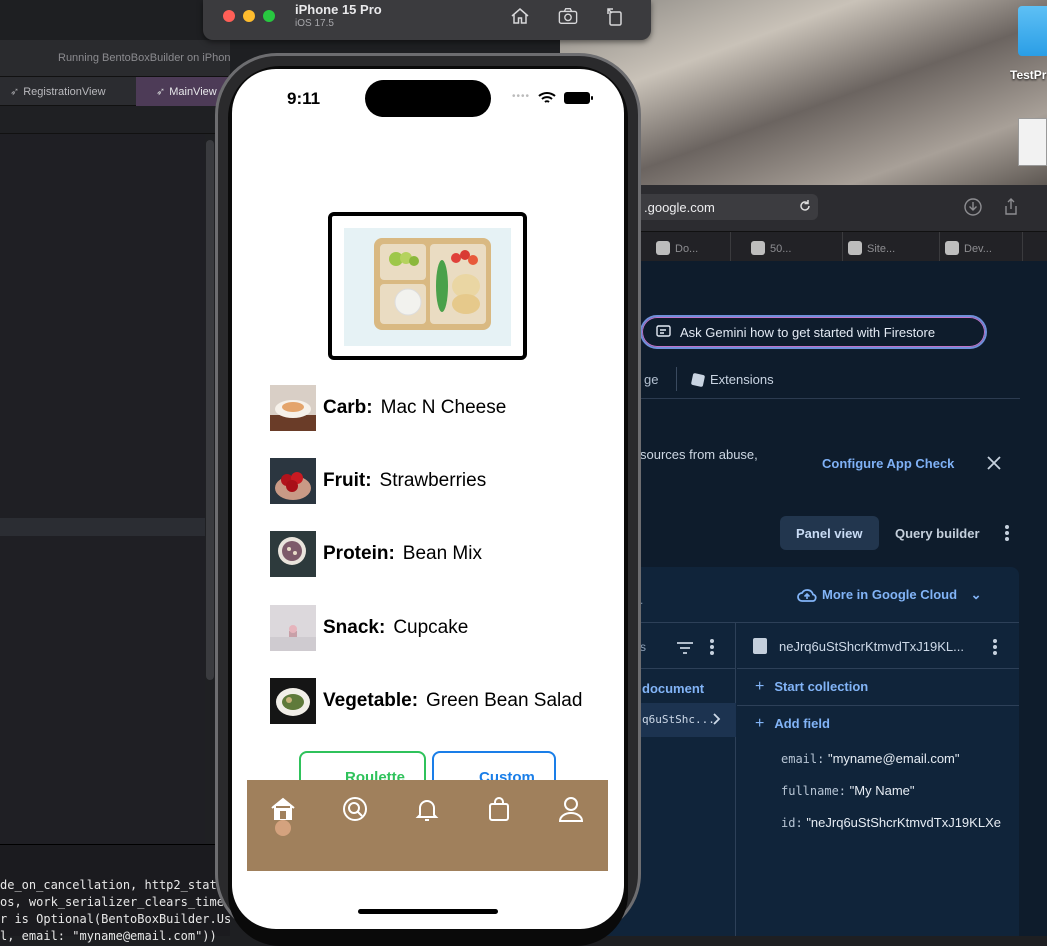  What do you see at coordinates (1011, 207) in the screenshot?
I see `share-icon` at bounding box center [1011, 207].